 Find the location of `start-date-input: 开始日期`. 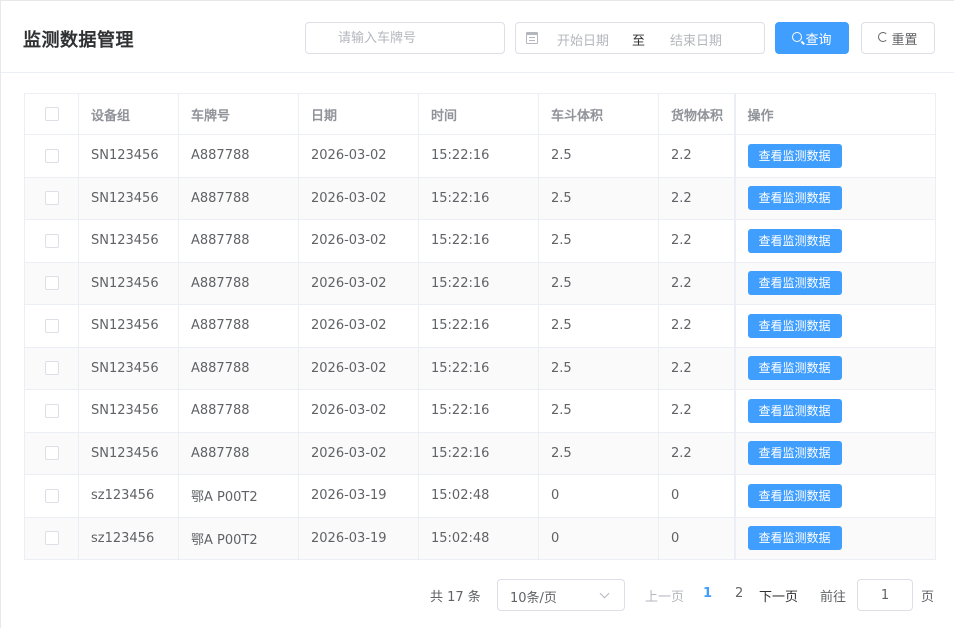

start-date-input: 开始日期 is located at coordinates (583, 39).